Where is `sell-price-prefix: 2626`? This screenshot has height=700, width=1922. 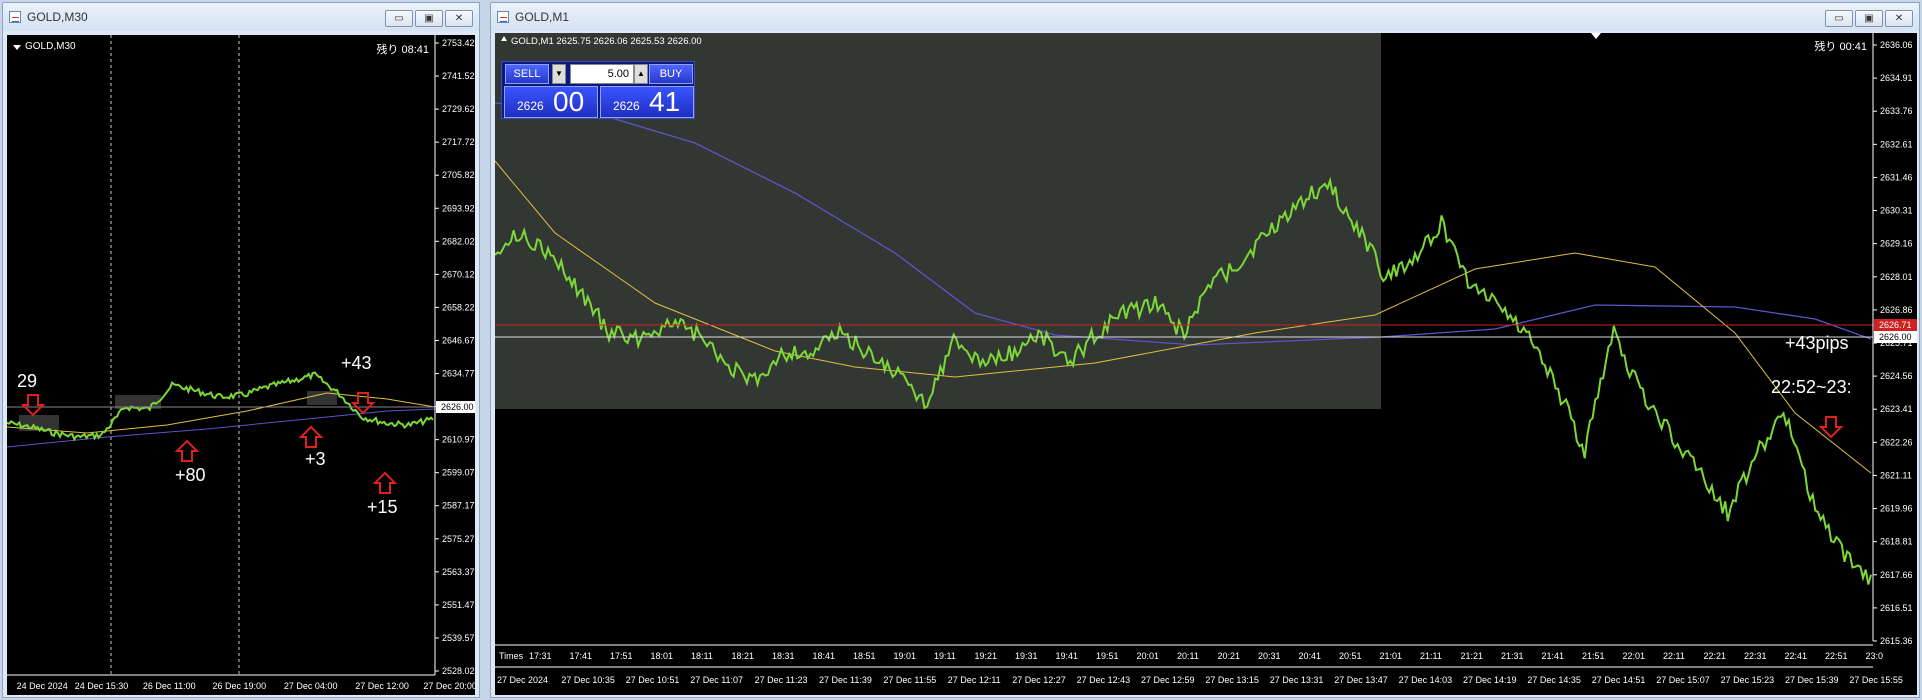 sell-price-prefix: 2626 is located at coordinates (530, 106).